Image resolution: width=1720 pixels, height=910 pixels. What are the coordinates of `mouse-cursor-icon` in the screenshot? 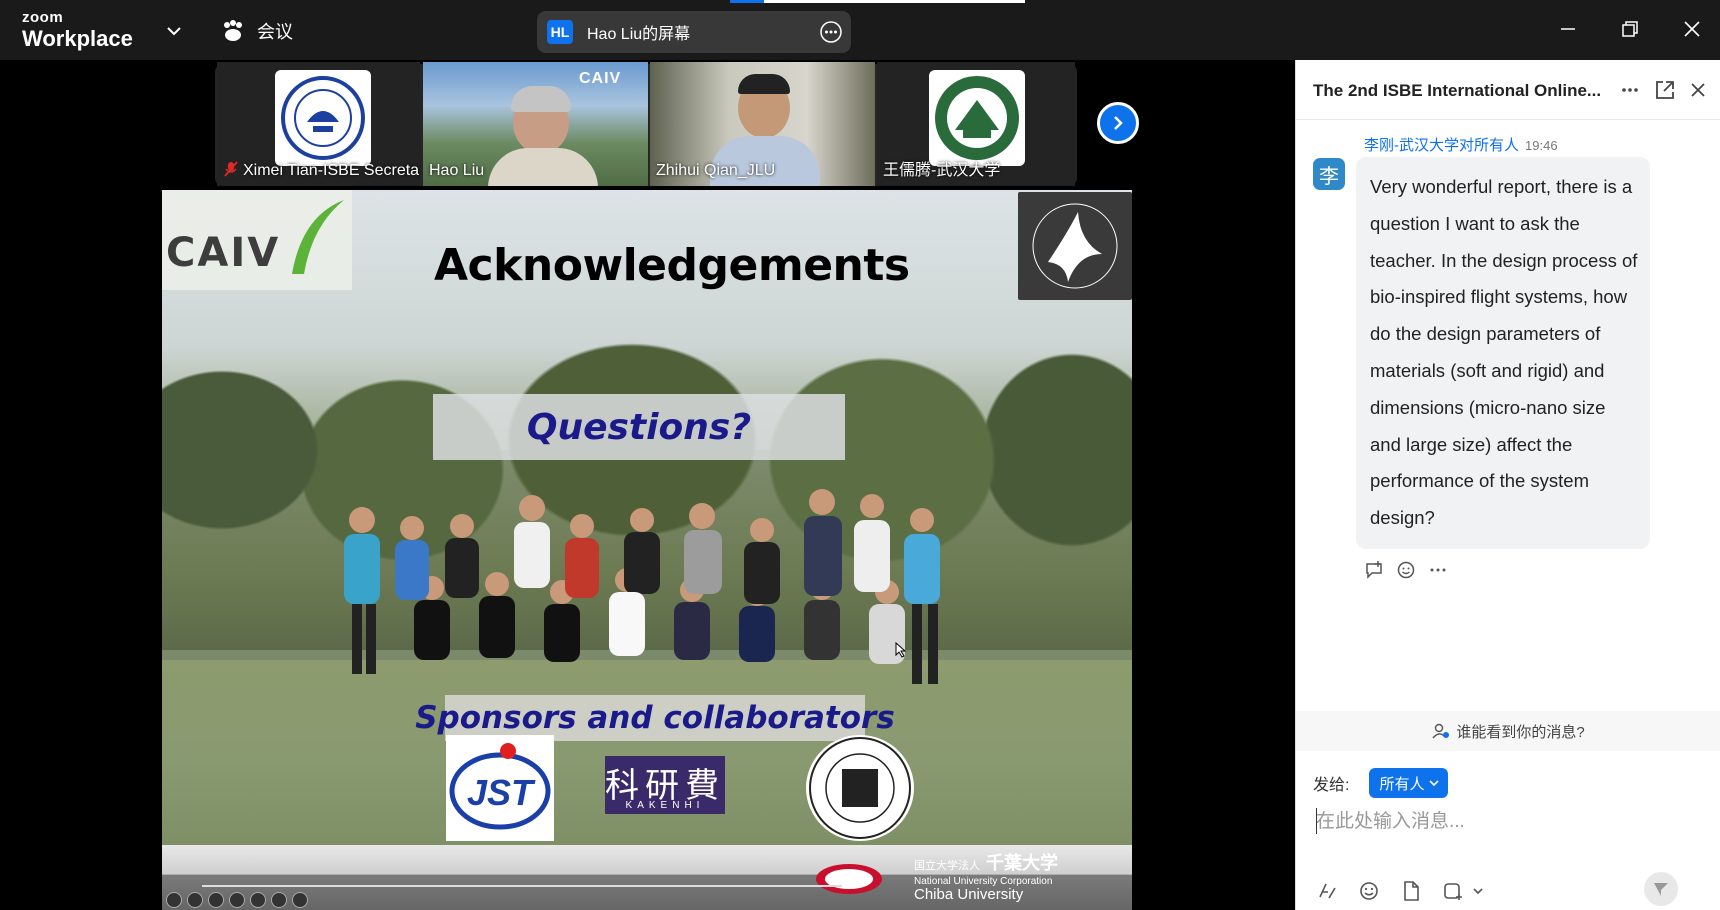 It's located at (901, 650).